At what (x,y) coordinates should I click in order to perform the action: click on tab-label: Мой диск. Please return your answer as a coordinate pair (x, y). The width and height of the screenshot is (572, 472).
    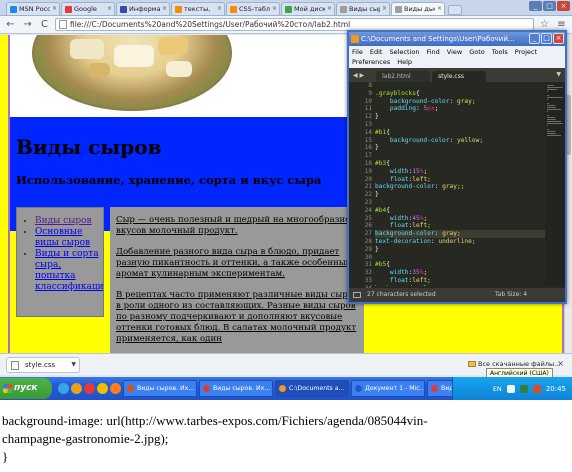
    Looking at the image, I should click on (309, 9).